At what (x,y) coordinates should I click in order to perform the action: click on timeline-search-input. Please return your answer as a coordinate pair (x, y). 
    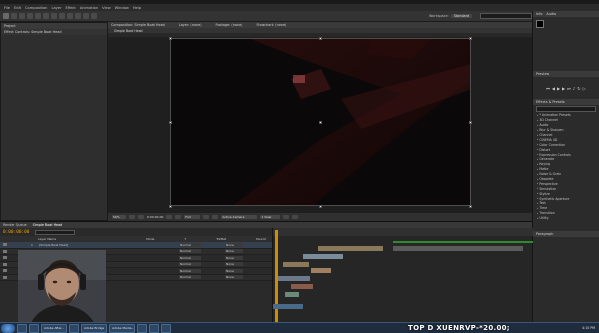
    Looking at the image, I should click on (55, 232).